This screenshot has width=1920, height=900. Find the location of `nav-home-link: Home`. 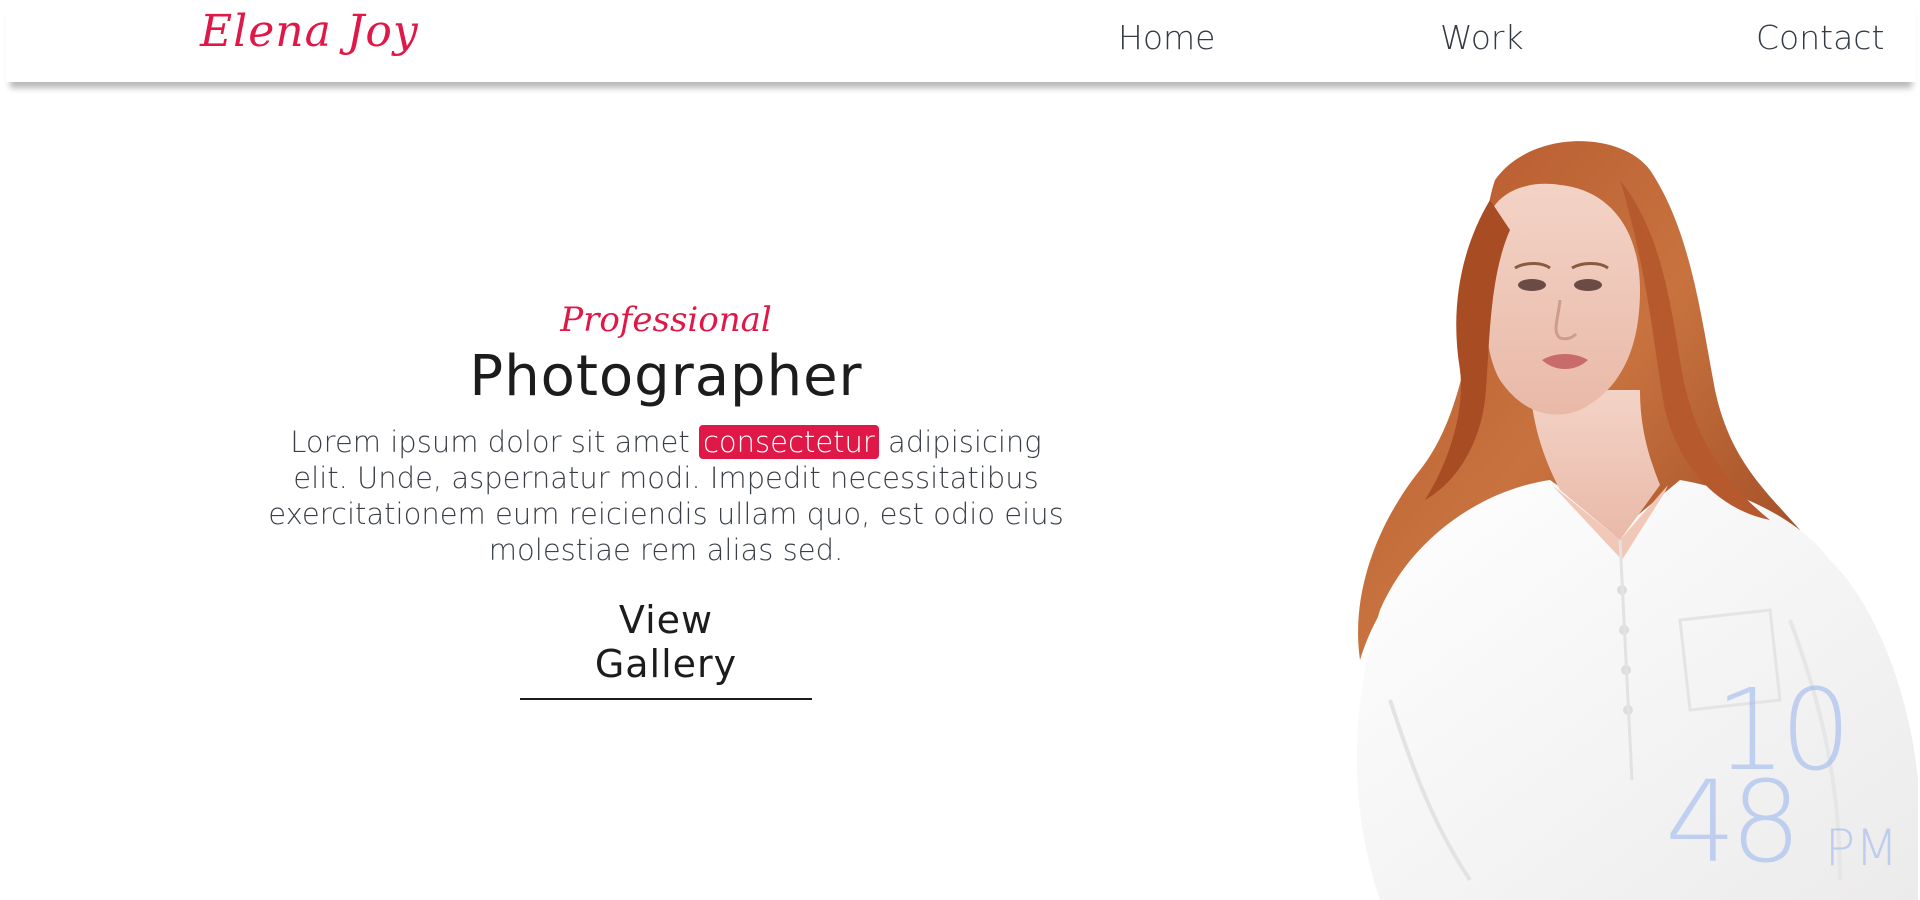

nav-home-link: Home is located at coordinates (1166, 37).